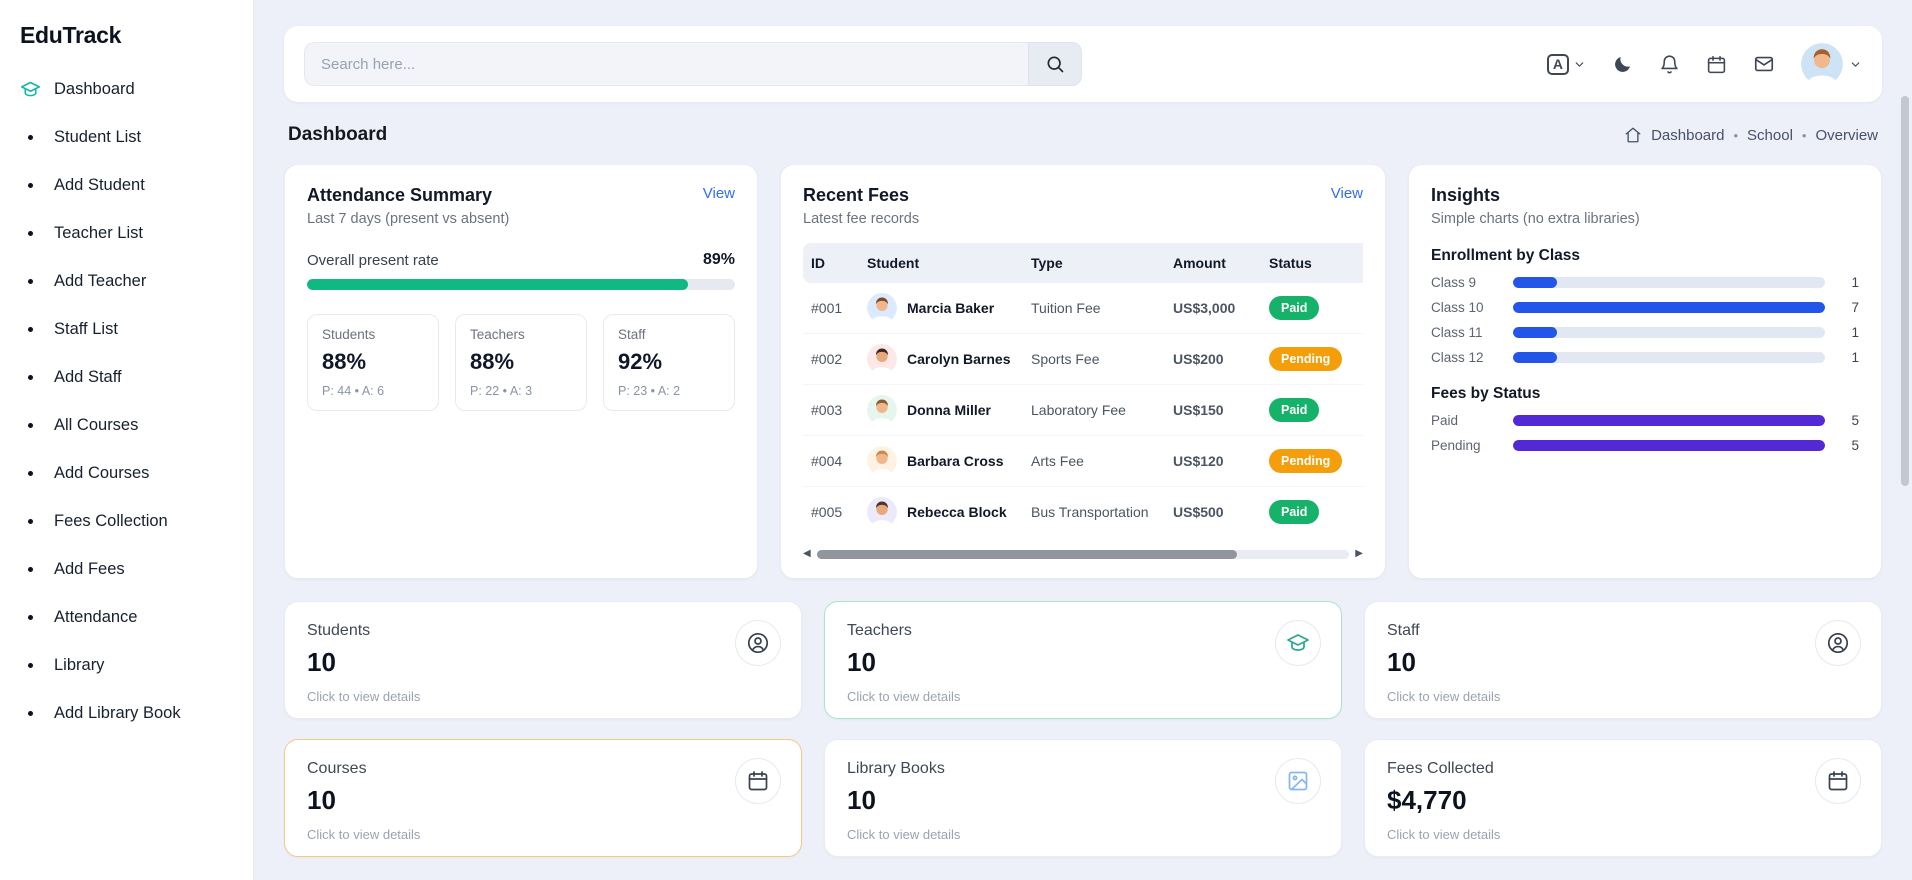 The width and height of the screenshot is (1912, 880). Describe the element at coordinates (1457, 357) in the screenshot. I see `bar-label: Class 12` at that location.